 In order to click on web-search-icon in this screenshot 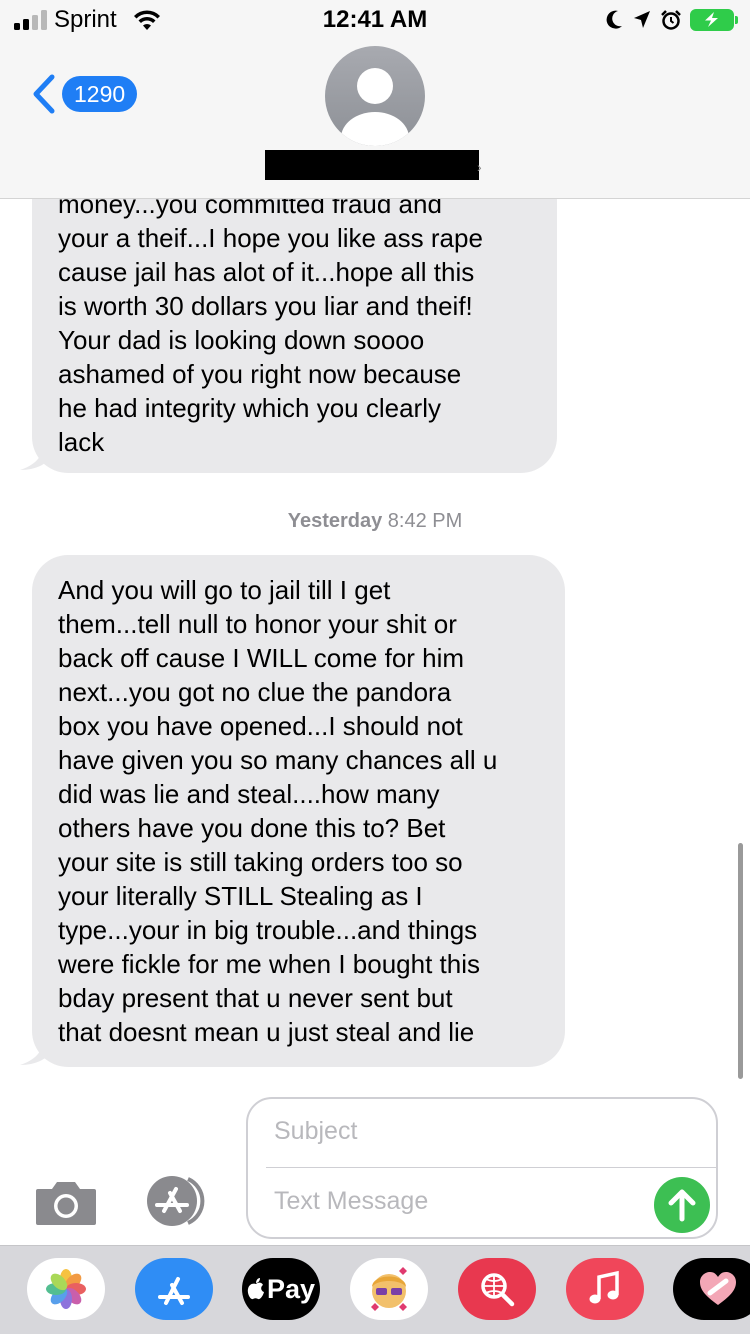, I will do `click(498, 1290)`.